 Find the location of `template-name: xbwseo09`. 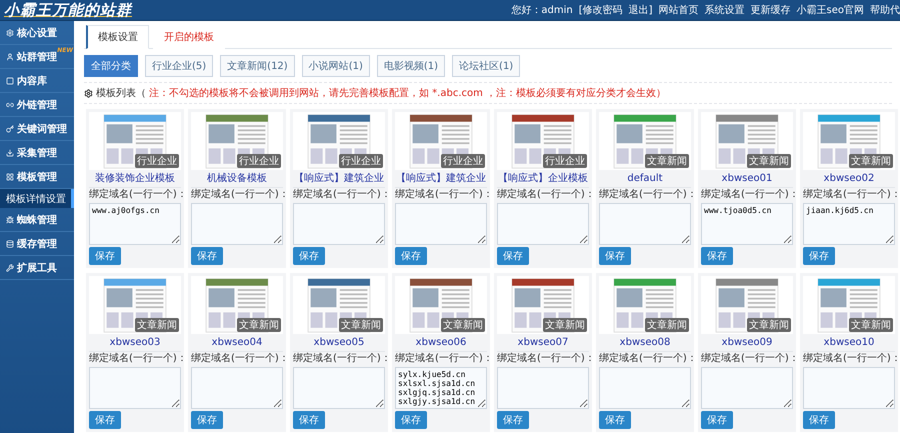

template-name: xbwseo09 is located at coordinates (747, 342).